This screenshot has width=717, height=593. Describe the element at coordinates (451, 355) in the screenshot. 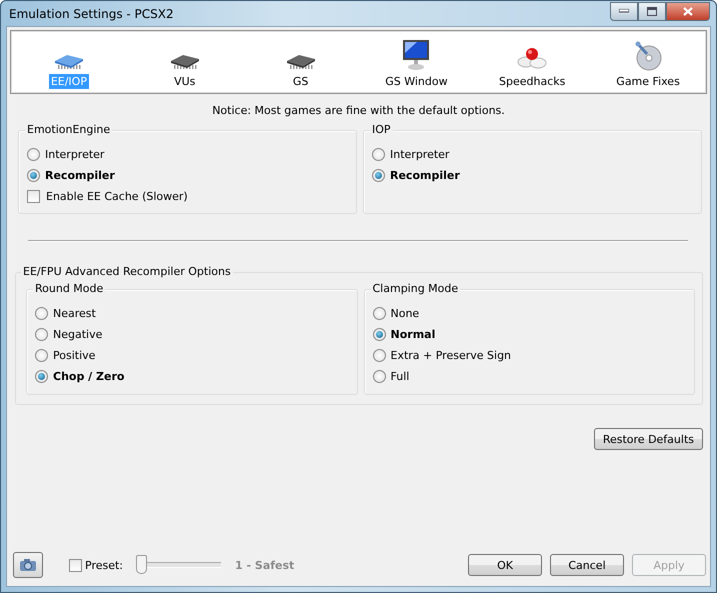

I see `option-label: Extra + Preserve Sign` at that location.